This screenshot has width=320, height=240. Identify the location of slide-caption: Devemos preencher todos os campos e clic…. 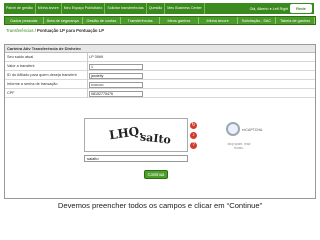
(160, 205).